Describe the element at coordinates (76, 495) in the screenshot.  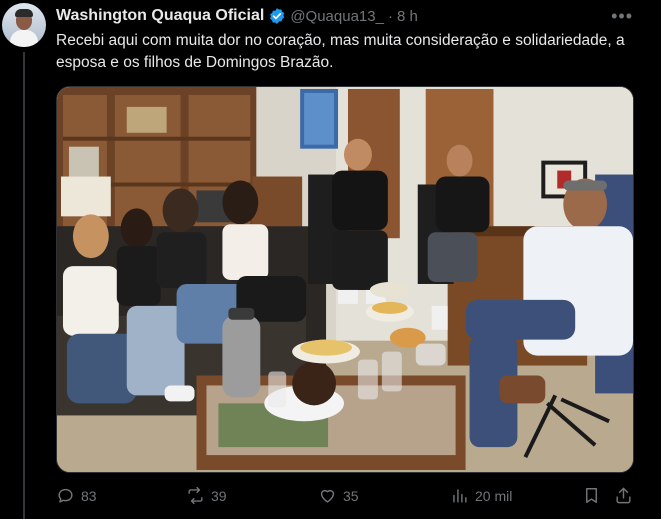
I see `reply-button: 83` at that location.